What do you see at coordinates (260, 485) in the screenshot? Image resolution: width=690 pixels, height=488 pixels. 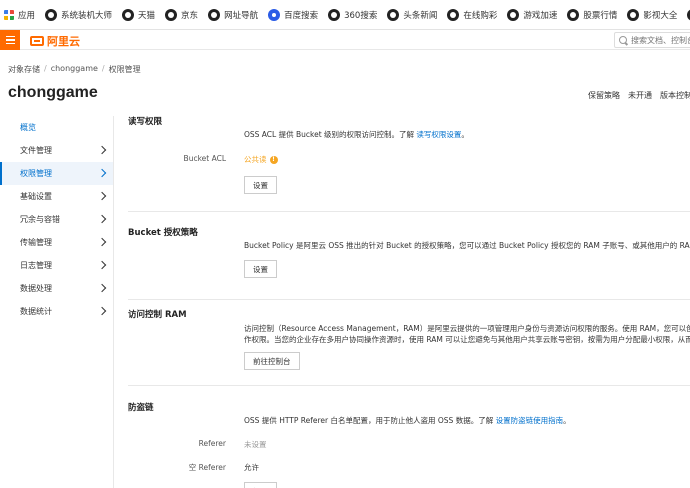 I see `referer-setting-button: 设置` at bounding box center [260, 485].